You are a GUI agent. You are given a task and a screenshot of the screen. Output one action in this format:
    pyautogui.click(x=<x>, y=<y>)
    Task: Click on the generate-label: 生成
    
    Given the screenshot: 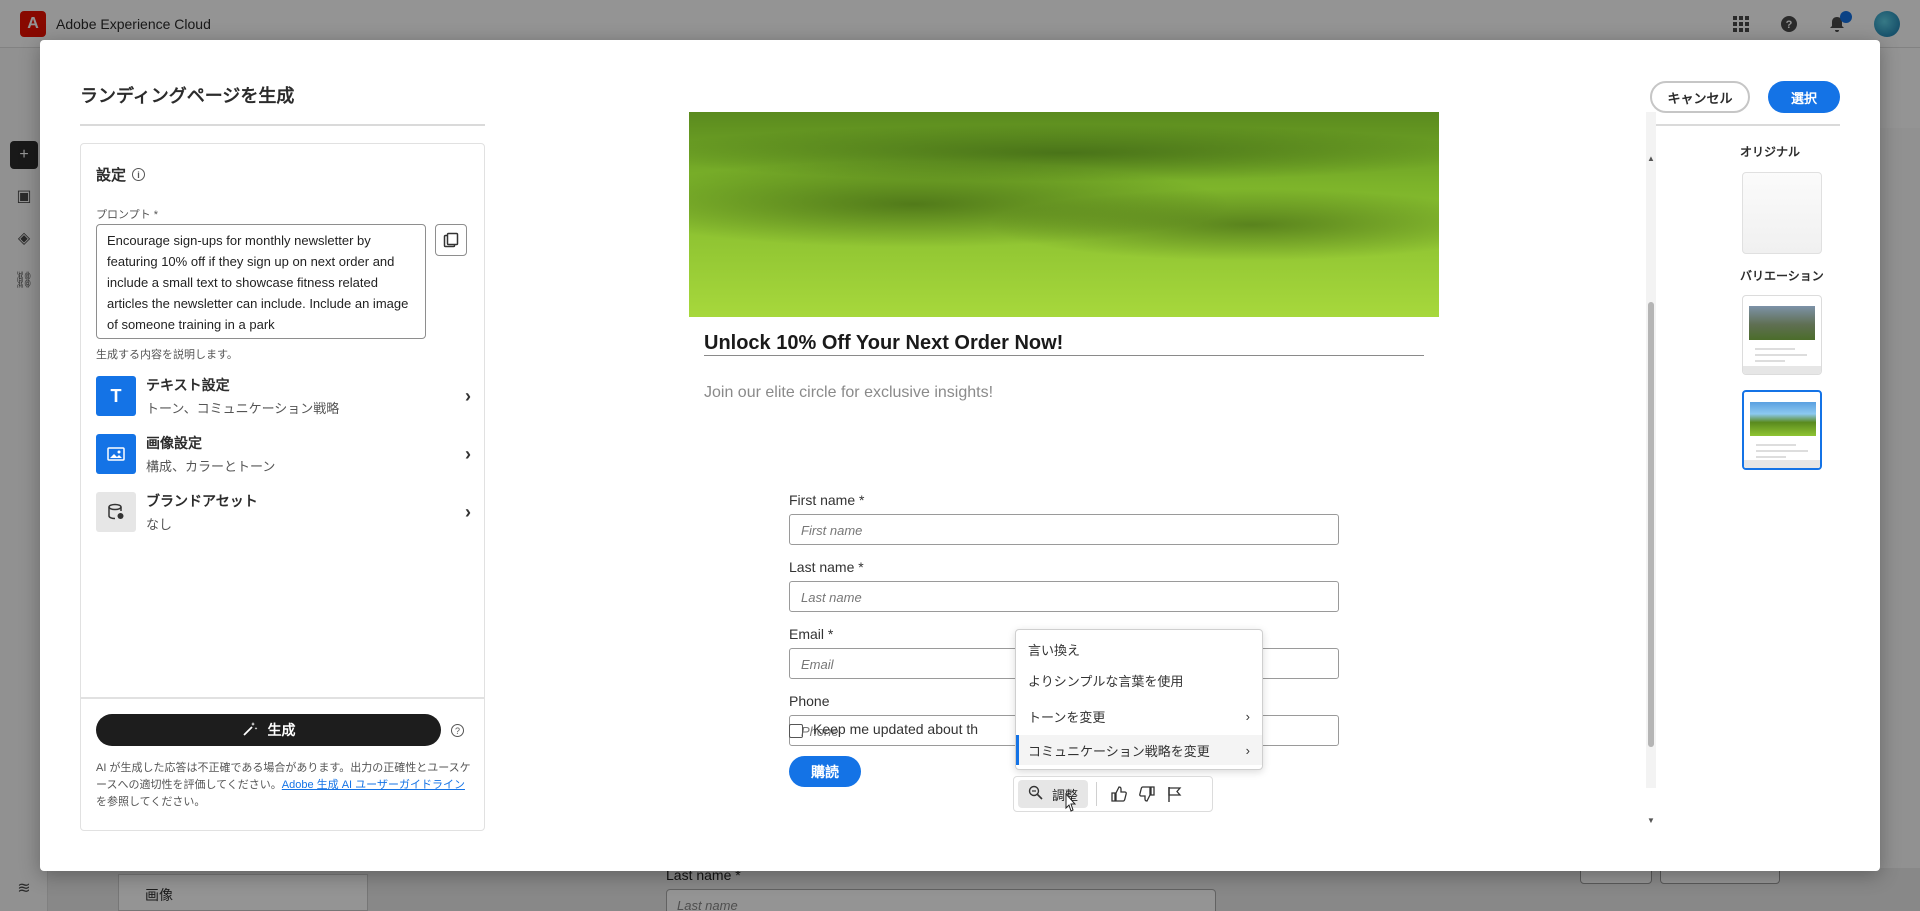 What is the action you would take?
    pyautogui.click(x=281, y=730)
    